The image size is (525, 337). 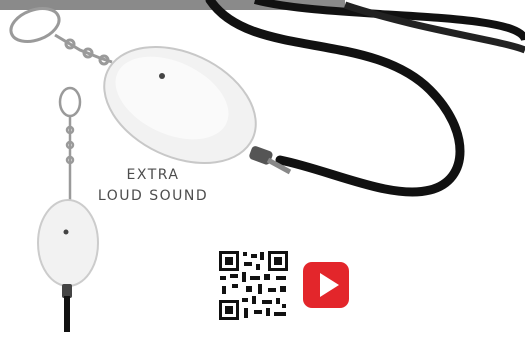 What do you see at coordinates (61, 36) in the screenshot?
I see `keyring-large` at bounding box center [61, 36].